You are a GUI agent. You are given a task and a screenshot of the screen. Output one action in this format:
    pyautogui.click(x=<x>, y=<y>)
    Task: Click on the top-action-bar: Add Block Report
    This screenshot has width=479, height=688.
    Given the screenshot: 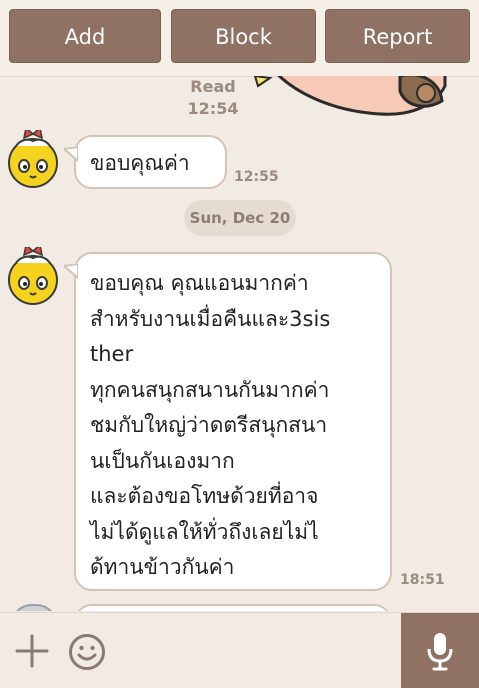 What is the action you would take?
    pyautogui.click(x=239, y=38)
    